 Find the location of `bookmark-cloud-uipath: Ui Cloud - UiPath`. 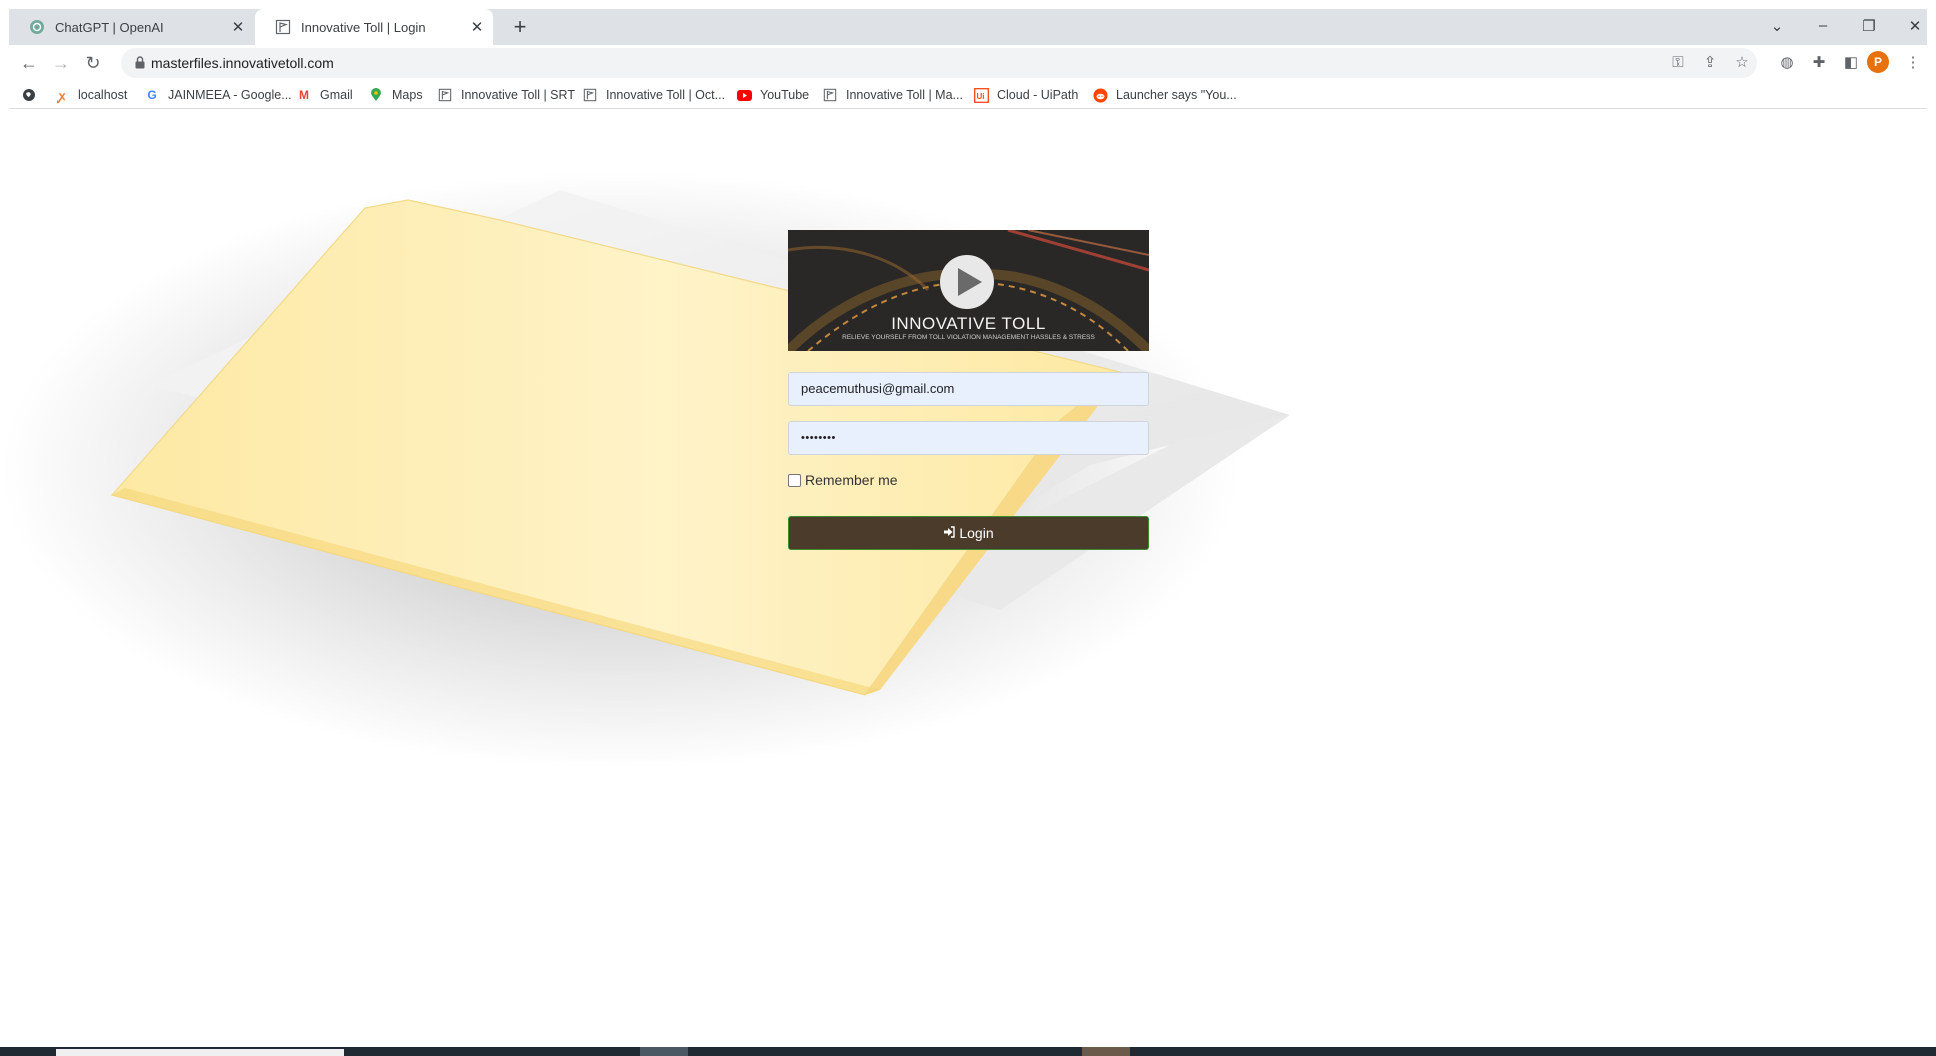

bookmark-cloud-uipath: Ui Cloud - UiPath is located at coordinates (1025, 95).